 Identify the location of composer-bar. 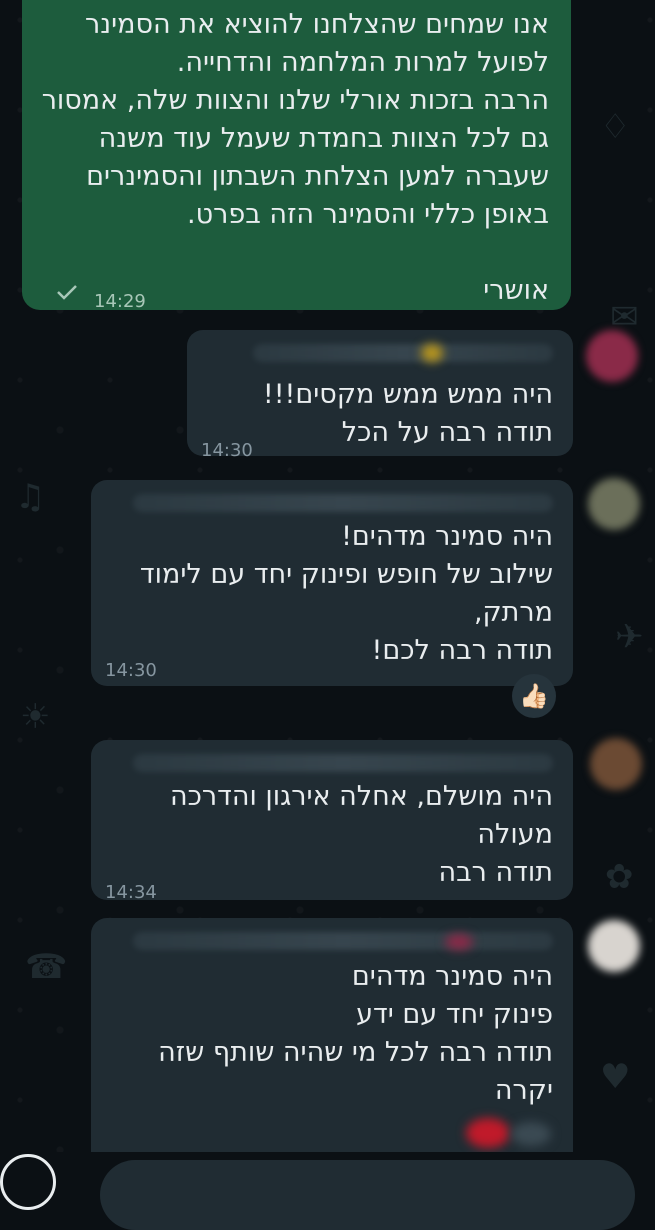
(327, 1191).